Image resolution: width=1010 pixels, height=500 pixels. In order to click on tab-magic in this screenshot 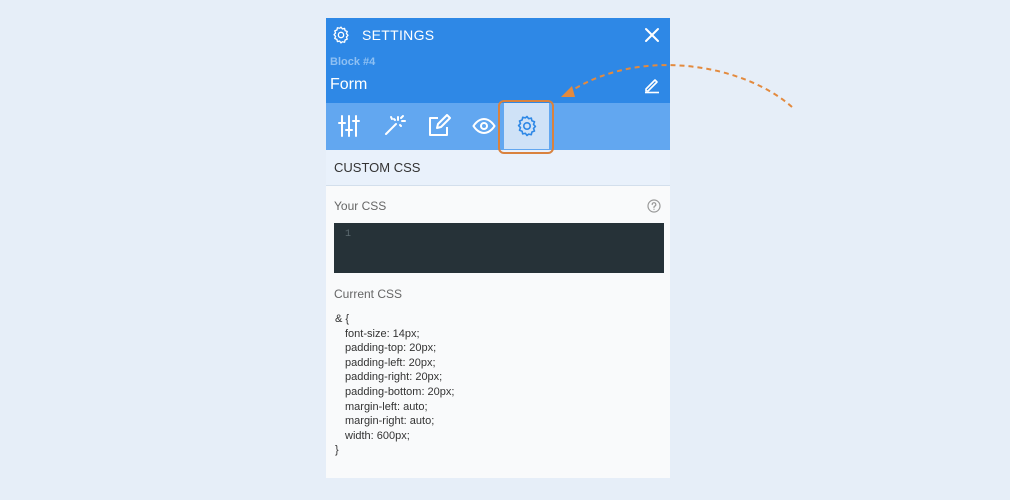, I will do `click(393, 126)`.